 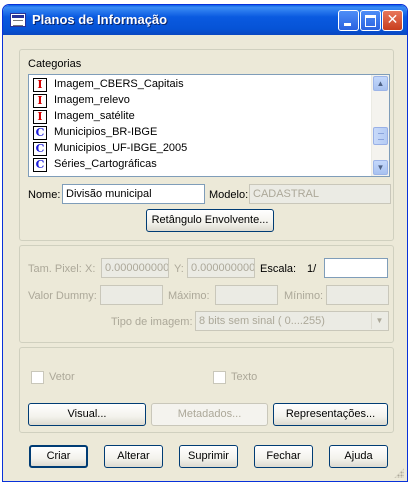 I want to click on scroll-up-icon: ▲, so click(x=380, y=83).